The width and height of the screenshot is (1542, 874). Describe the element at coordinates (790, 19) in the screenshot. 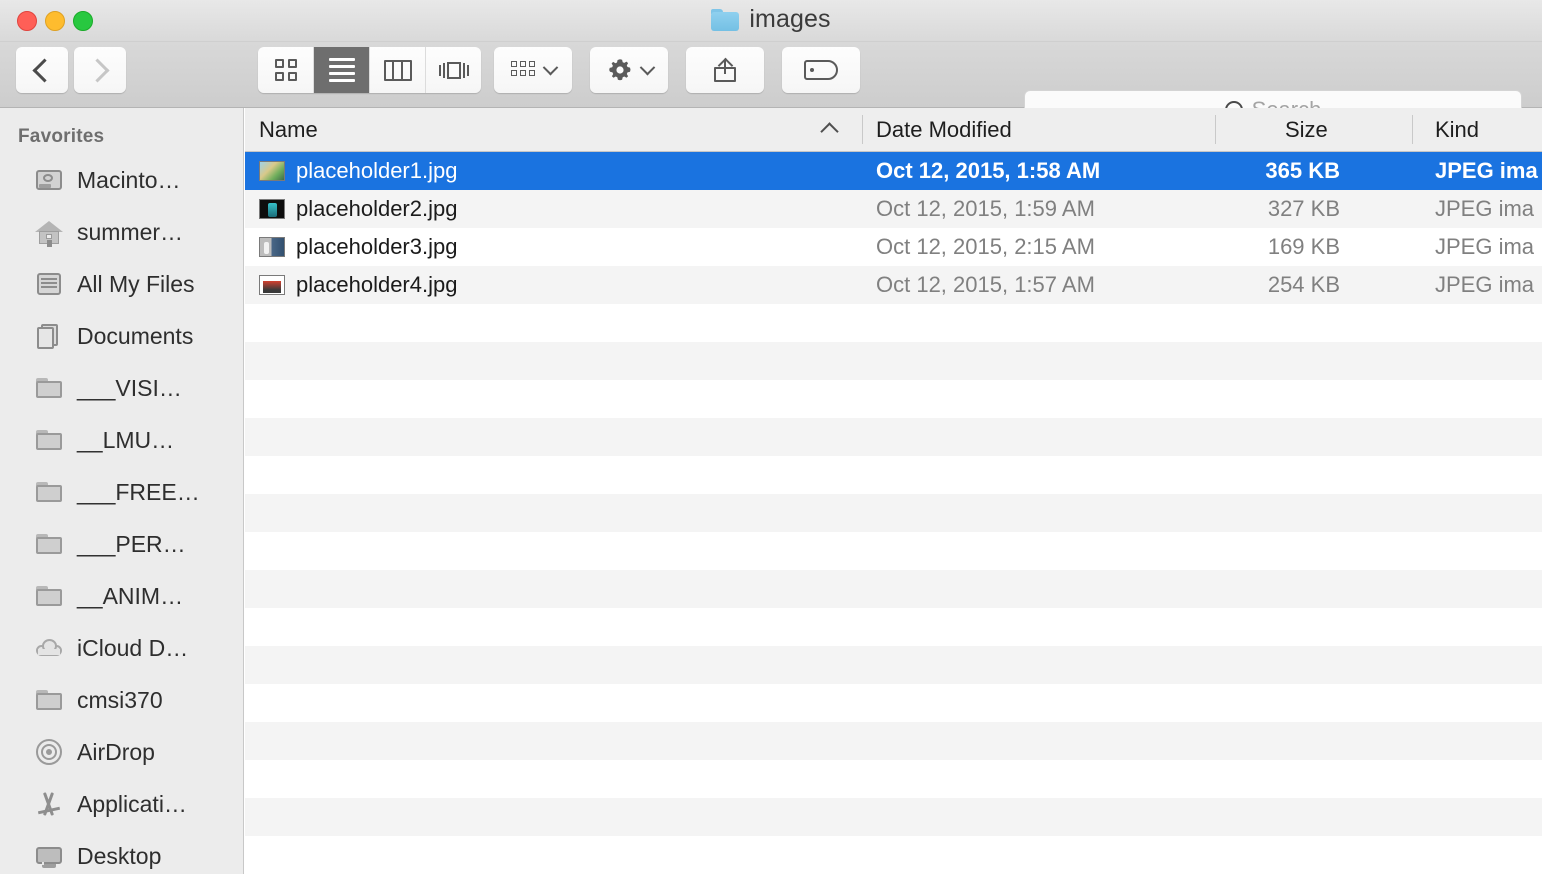

I see `window-title: images` at that location.